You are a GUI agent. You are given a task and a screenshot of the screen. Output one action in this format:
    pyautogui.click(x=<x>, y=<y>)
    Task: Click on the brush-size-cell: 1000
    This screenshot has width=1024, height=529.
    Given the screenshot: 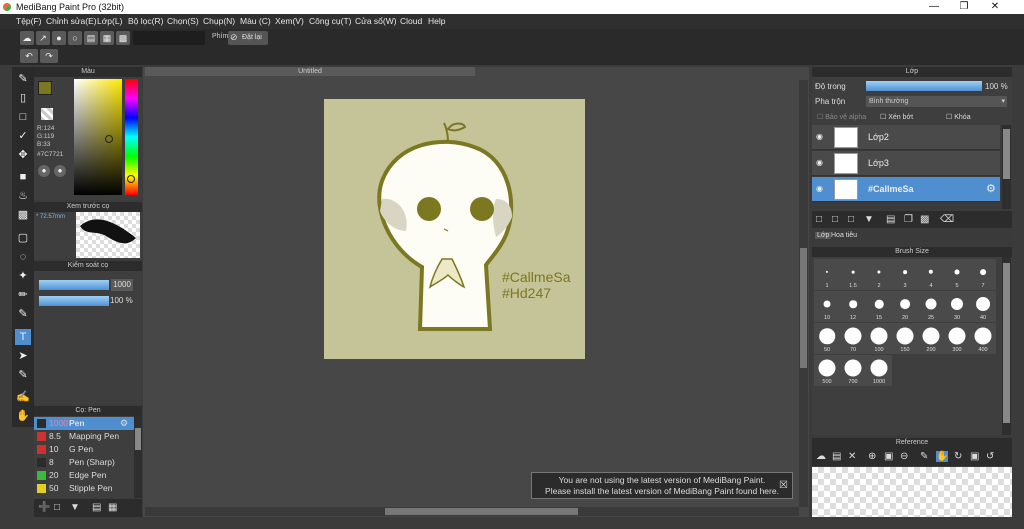 What is the action you would take?
    pyautogui.click(x=879, y=370)
    